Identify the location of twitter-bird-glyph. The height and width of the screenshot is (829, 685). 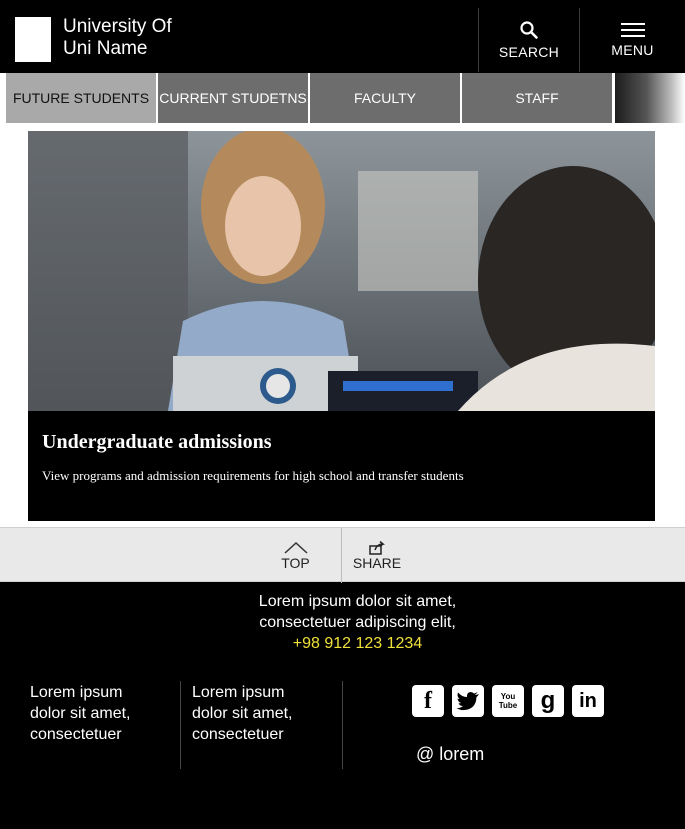
(467, 701).